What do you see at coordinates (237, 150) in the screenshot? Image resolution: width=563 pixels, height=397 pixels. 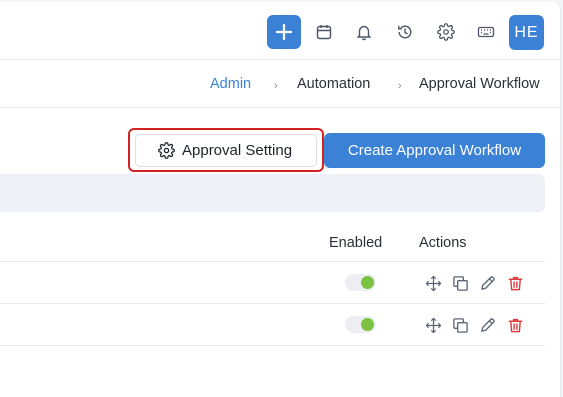 I see `approval-setting-label: Approval Setting` at bounding box center [237, 150].